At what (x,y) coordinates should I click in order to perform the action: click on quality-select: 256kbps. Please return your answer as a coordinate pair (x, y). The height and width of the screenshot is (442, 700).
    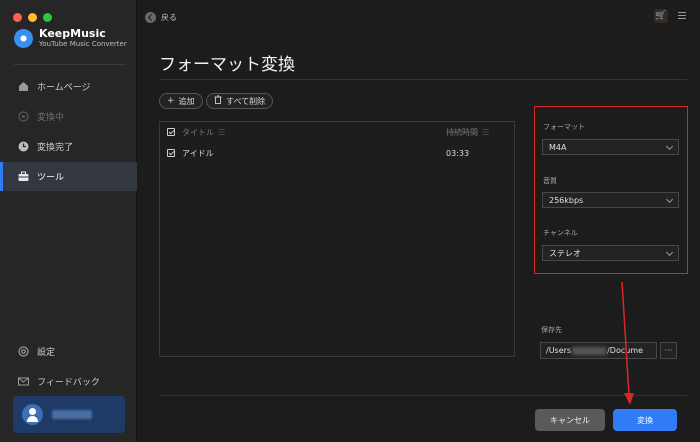
    Looking at the image, I should click on (610, 200).